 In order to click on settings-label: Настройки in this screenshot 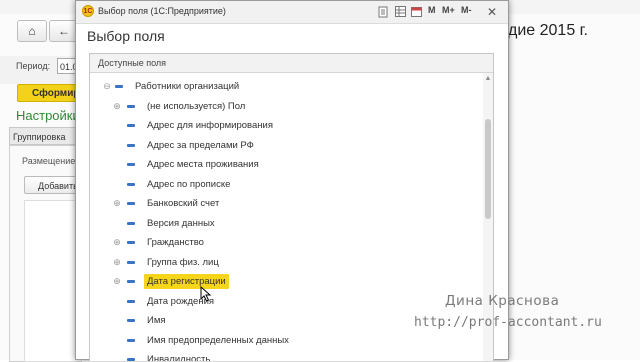, I will do `click(48, 115)`.